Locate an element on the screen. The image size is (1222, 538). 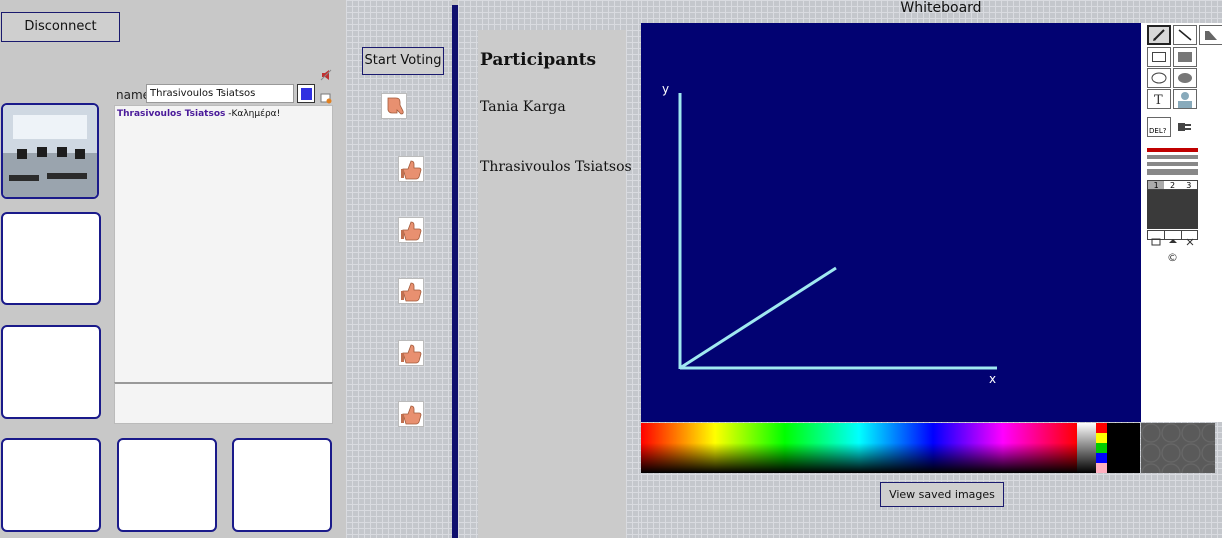
disconnect-button: Disconnect is located at coordinates (60, 27).